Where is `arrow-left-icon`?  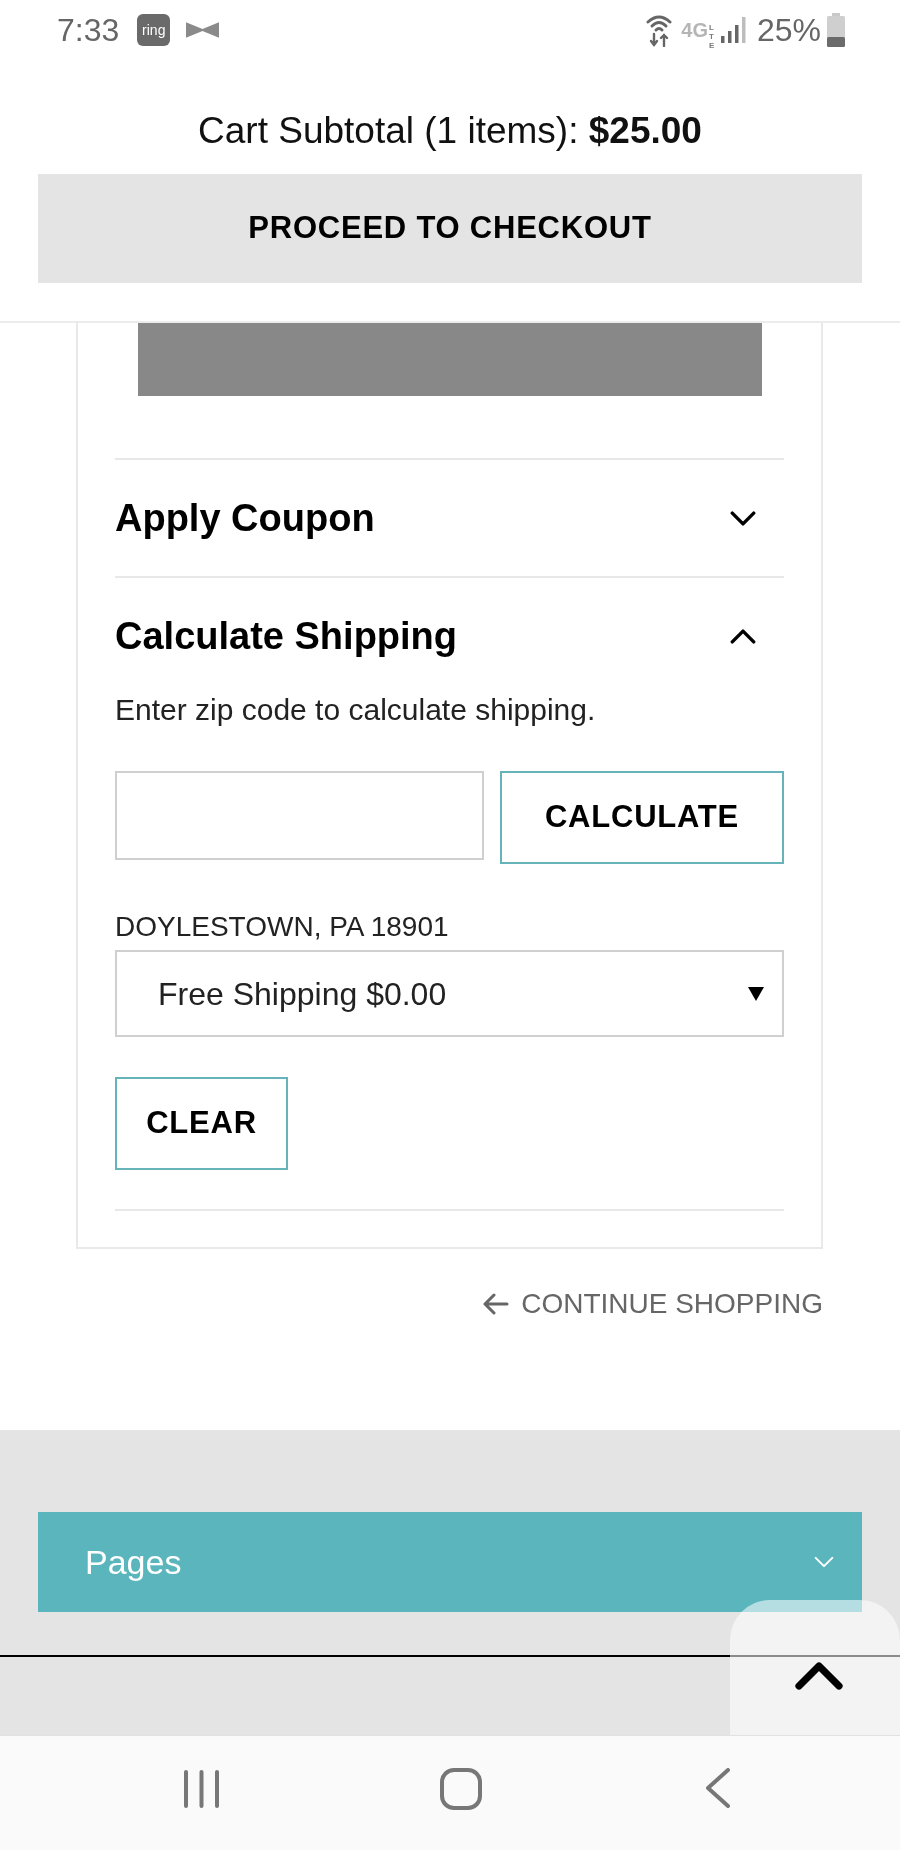
arrow-left-icon is located at coordinates (496, 1304).